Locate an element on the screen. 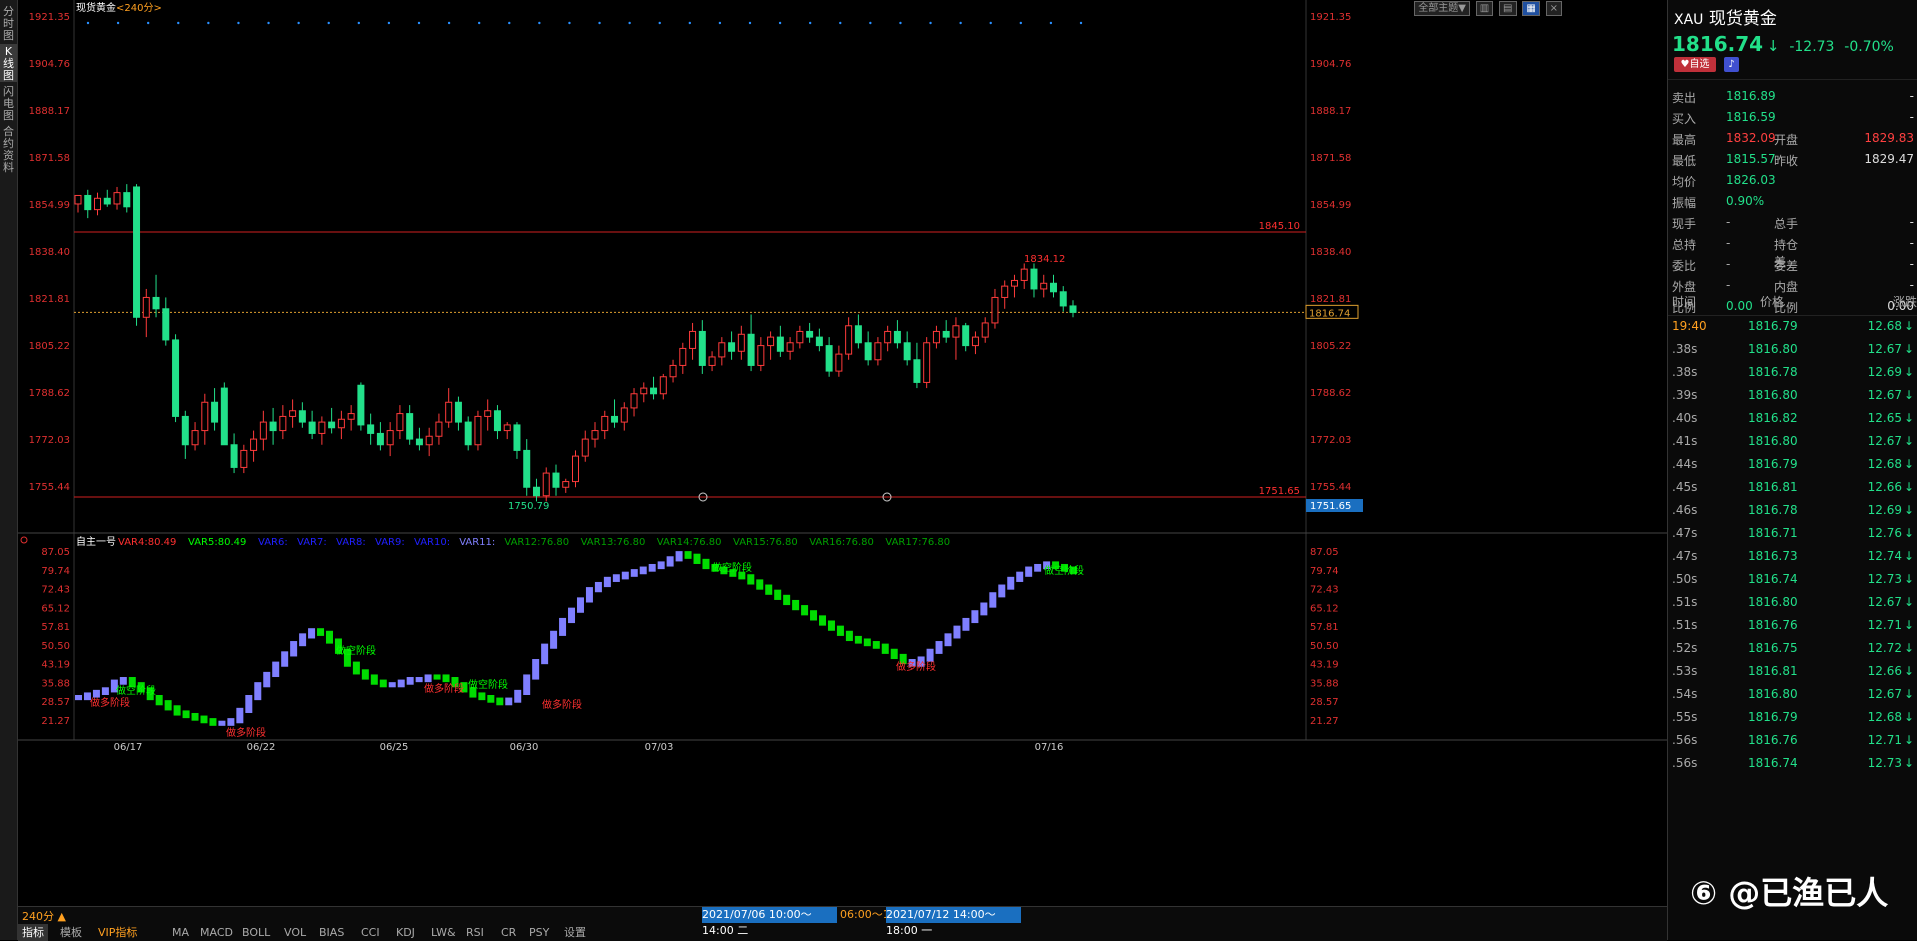 The height and width of the screenshot is (941, 1917). layout-1-icon: ▥ is located at coordinates (1484, 8).